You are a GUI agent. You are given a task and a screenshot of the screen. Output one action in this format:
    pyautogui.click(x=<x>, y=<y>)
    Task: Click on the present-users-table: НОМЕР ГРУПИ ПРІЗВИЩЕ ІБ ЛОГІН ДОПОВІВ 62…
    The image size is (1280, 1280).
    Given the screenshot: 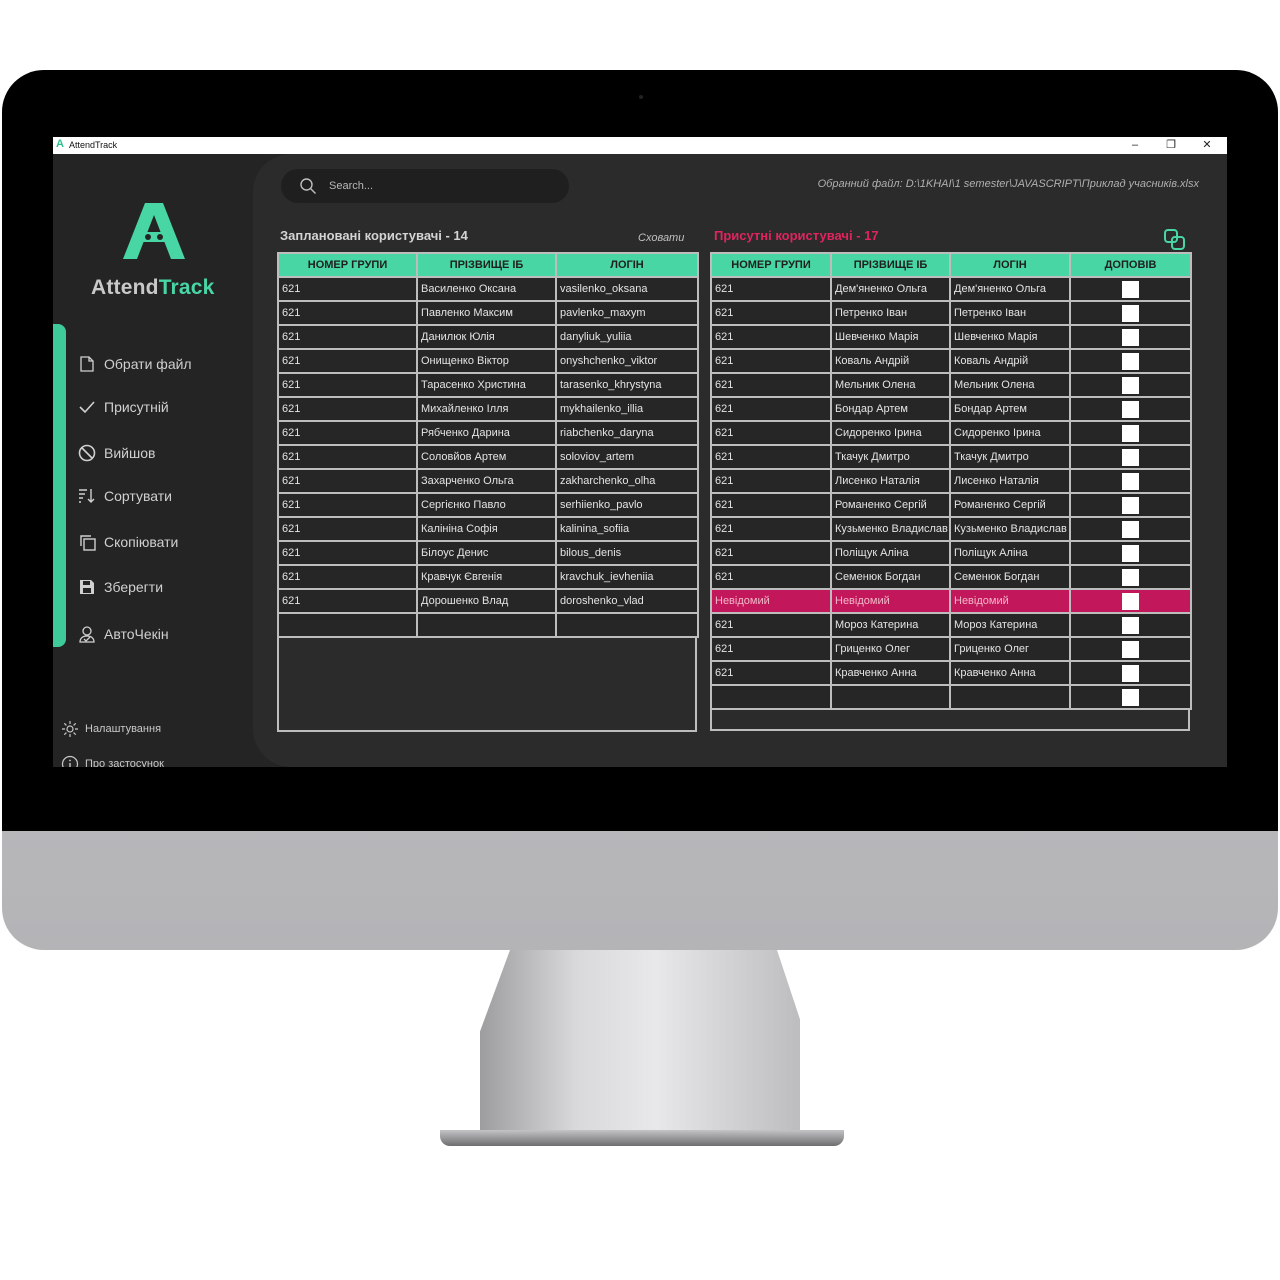 What is the action you would take?
    pyautogui.click(x=951, y=481)
    